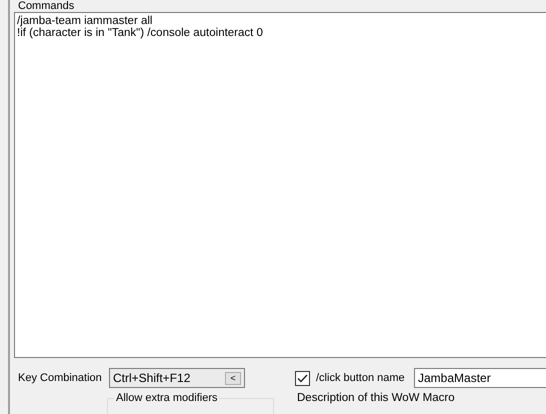 The width and height of the screenshot is (546, 414). What do you see at coordinates (361, 378) in the screenshot?
I see `click-button-name-label: /click button name` at bounding box center [361, 378].